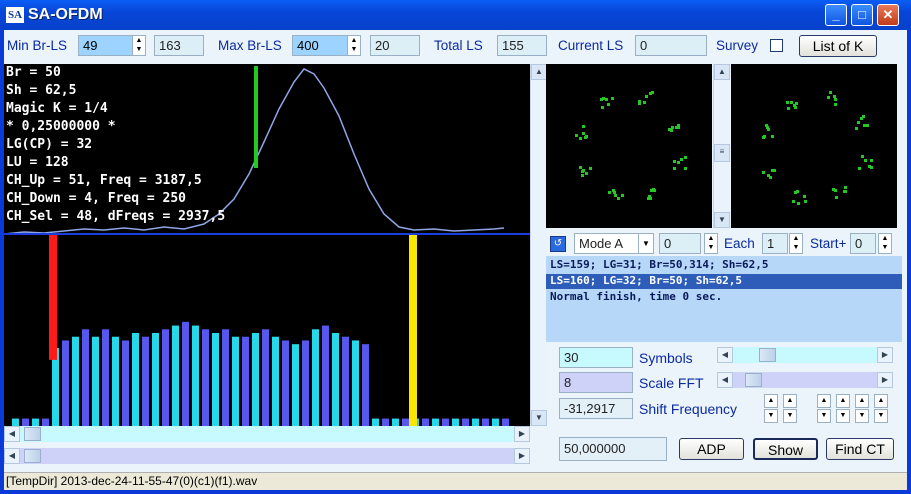 Image resolution: width=911 pixels, height=494 pixels. Describe the element at coordinates (863, 243) in the screenshot. I see `start-input: 0` at that location.